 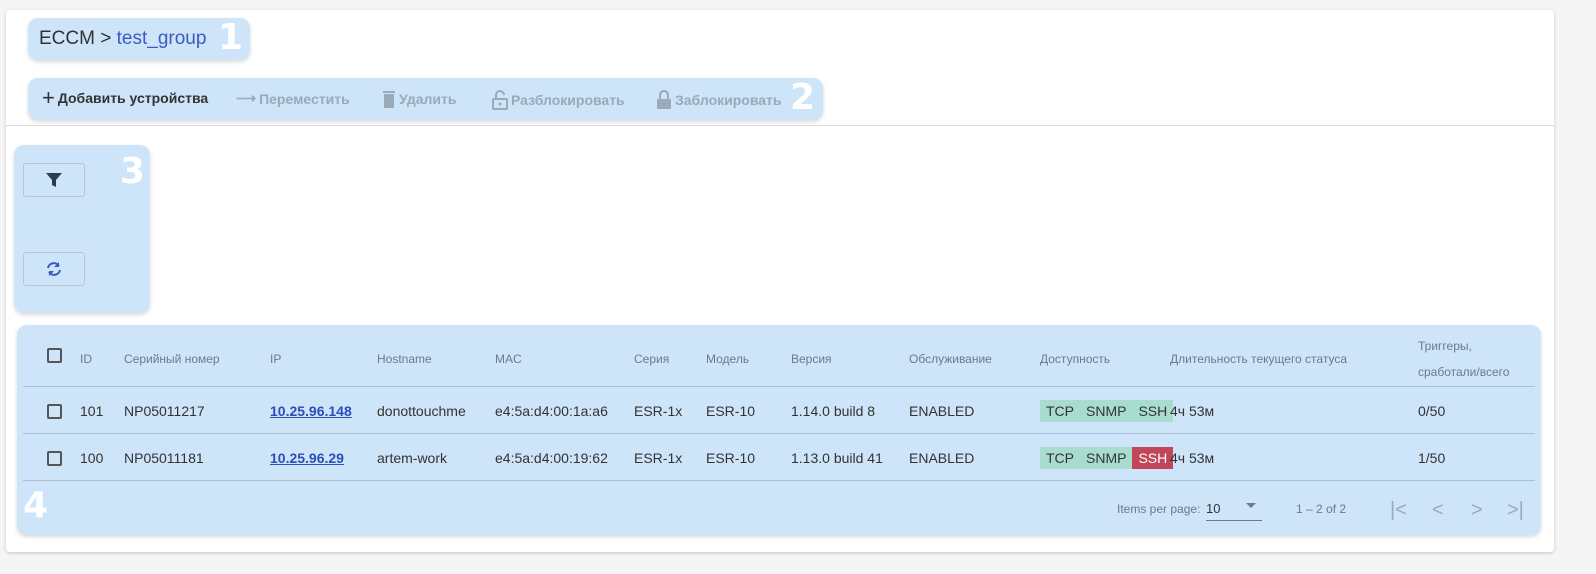 I want to click on cell-mac: e4:5a:d4:00:19:62, so click(x=551, y=458).